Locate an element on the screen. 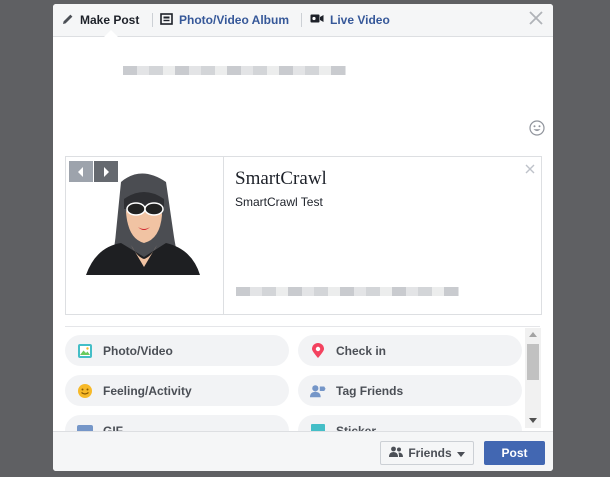 The image size is (610, 477). arrow-left-icon is located at coordinates (80, 171).